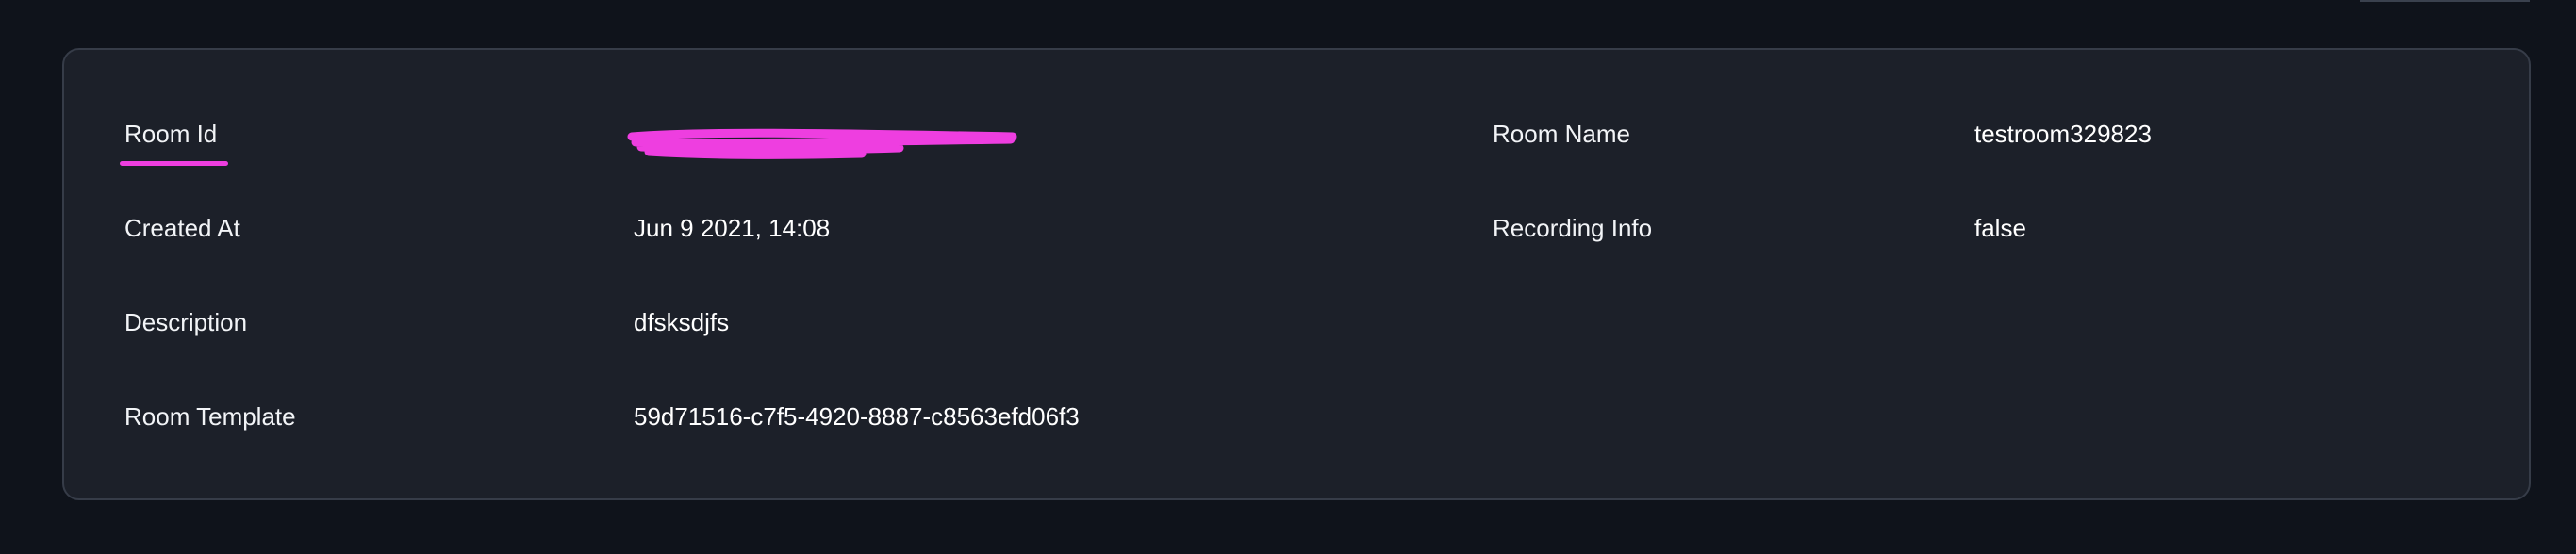  Describe the element at coordinates (171, 134) in the screenshot. I see `room-id-label: Room Id` at that location.